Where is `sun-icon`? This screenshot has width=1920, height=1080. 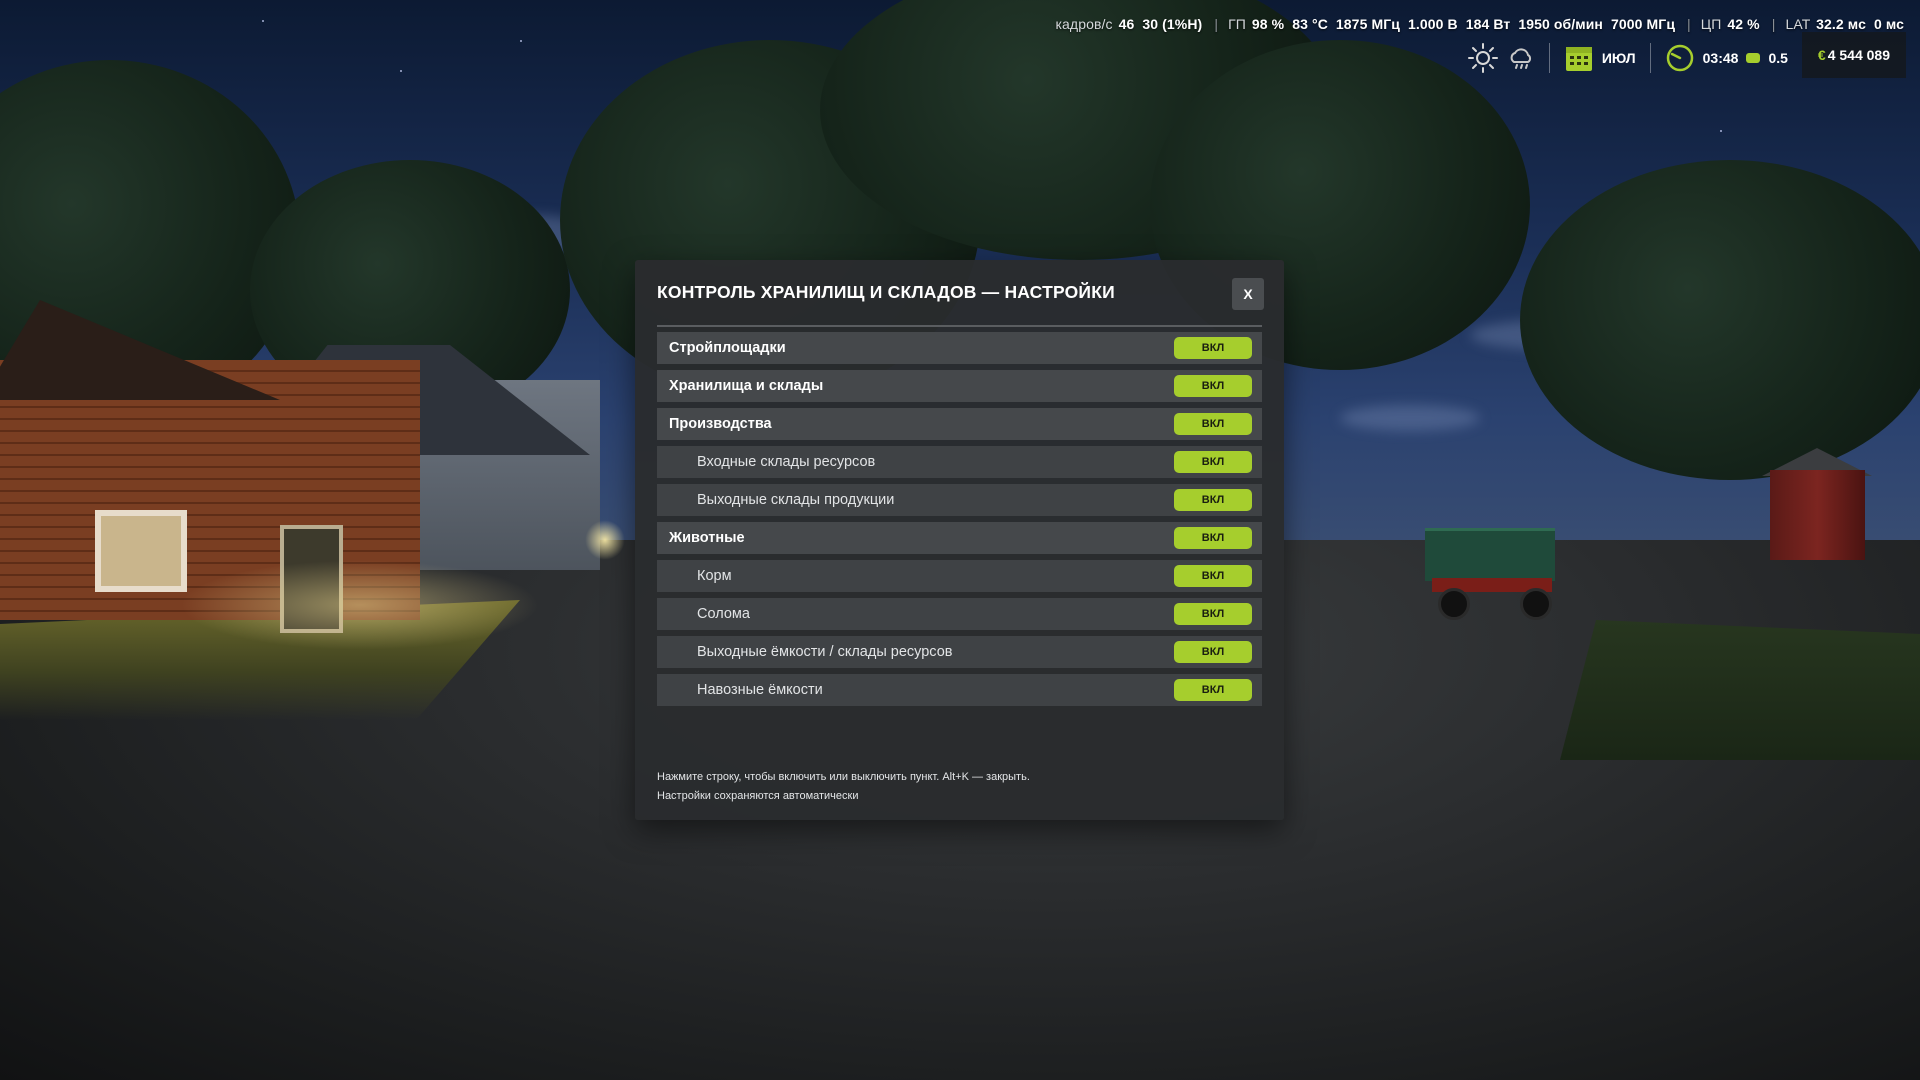
sun-icon is located at coordinates (1482, 58).